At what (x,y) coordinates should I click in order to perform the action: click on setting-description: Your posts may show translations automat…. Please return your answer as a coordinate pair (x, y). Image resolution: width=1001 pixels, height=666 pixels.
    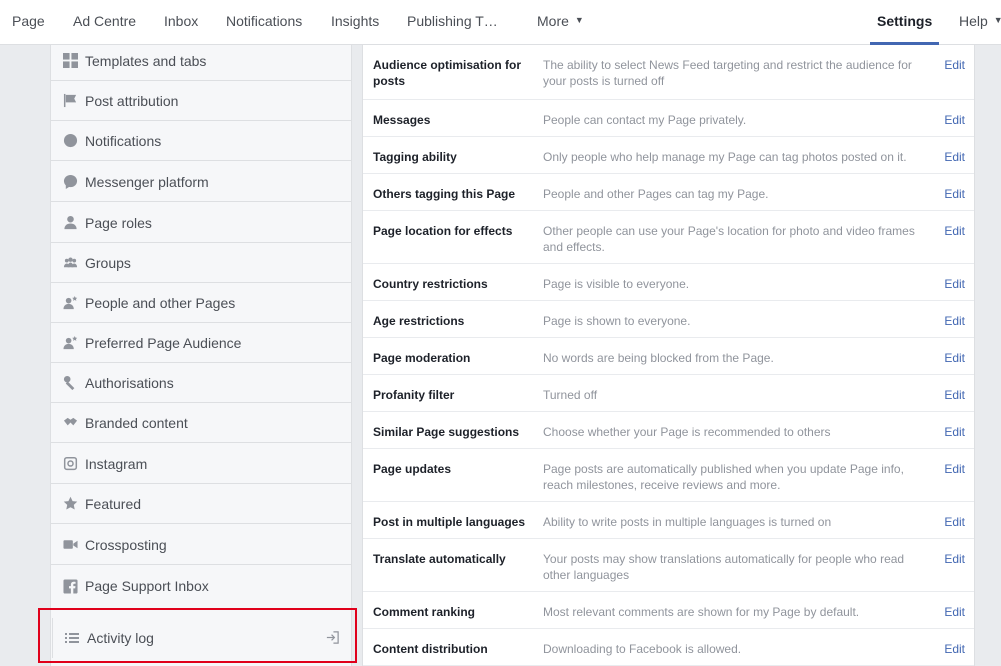
    Looking at the image, I should click on (724, 567).